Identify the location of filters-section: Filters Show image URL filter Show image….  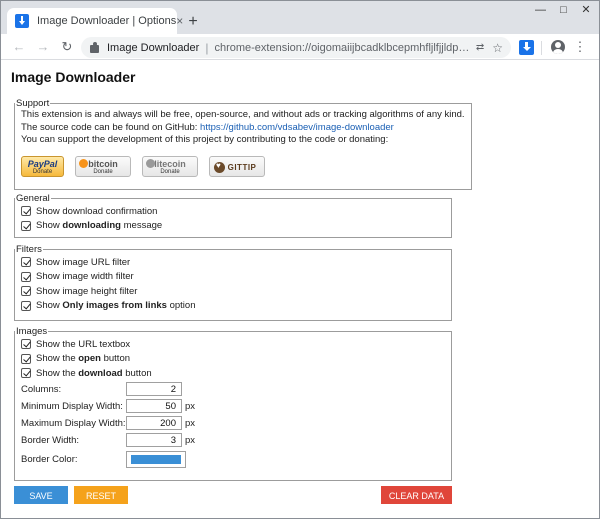
(233, 282).